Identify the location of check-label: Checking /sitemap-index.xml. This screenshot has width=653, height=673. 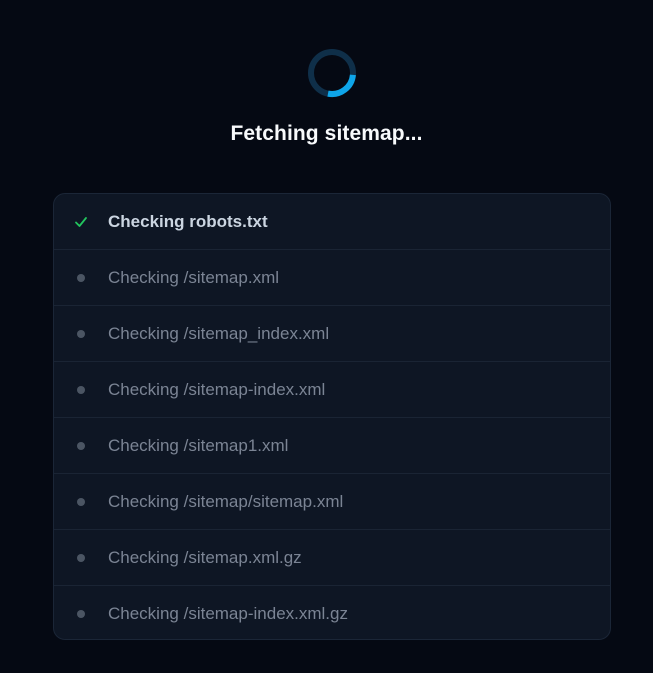
(217, 389).